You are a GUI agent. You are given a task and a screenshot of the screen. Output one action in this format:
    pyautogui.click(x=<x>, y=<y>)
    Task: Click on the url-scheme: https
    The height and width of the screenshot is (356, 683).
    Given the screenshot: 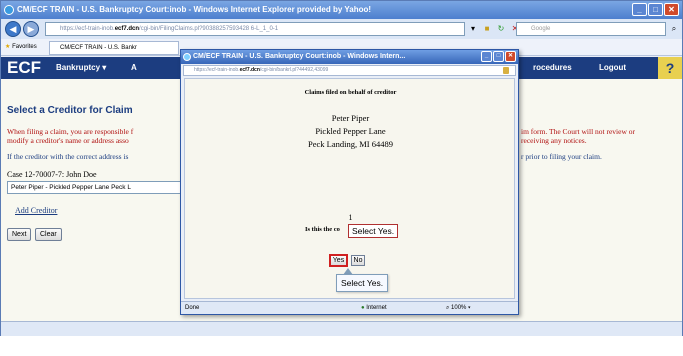 What is the action you would take?
    pyautogui.click(x=67, y=29)
    